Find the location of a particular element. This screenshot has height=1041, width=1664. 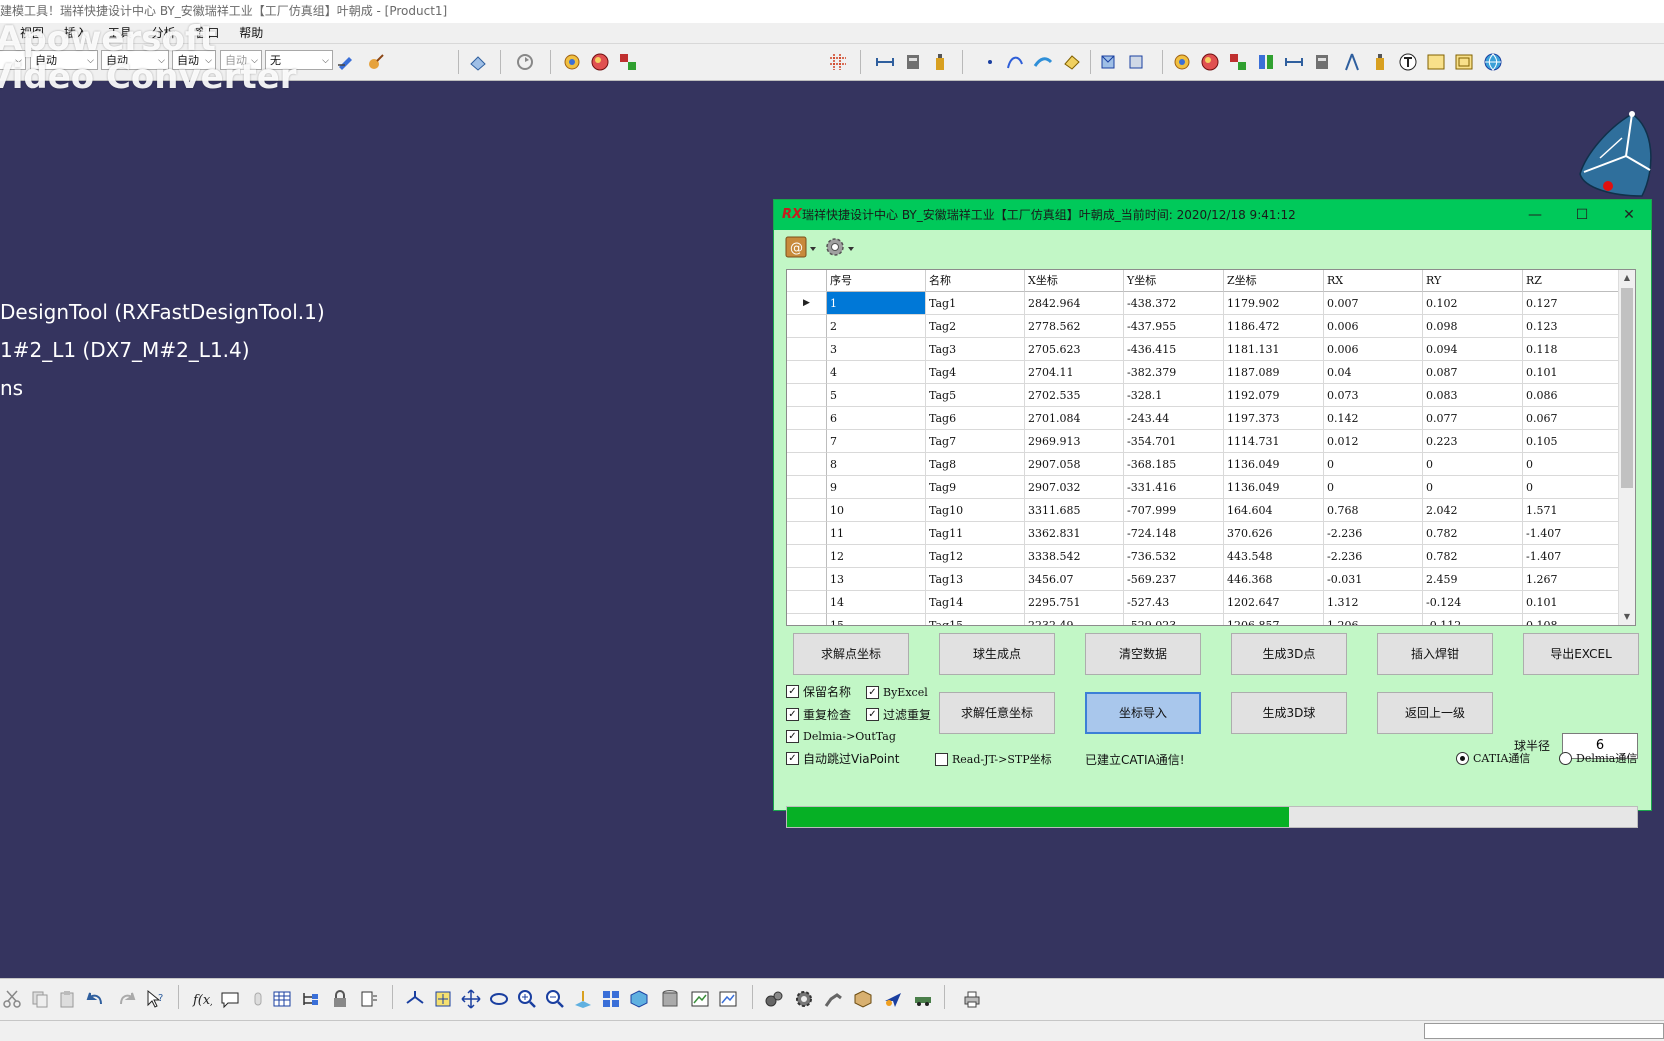

paste-icon is located at coordinates (67, 999).